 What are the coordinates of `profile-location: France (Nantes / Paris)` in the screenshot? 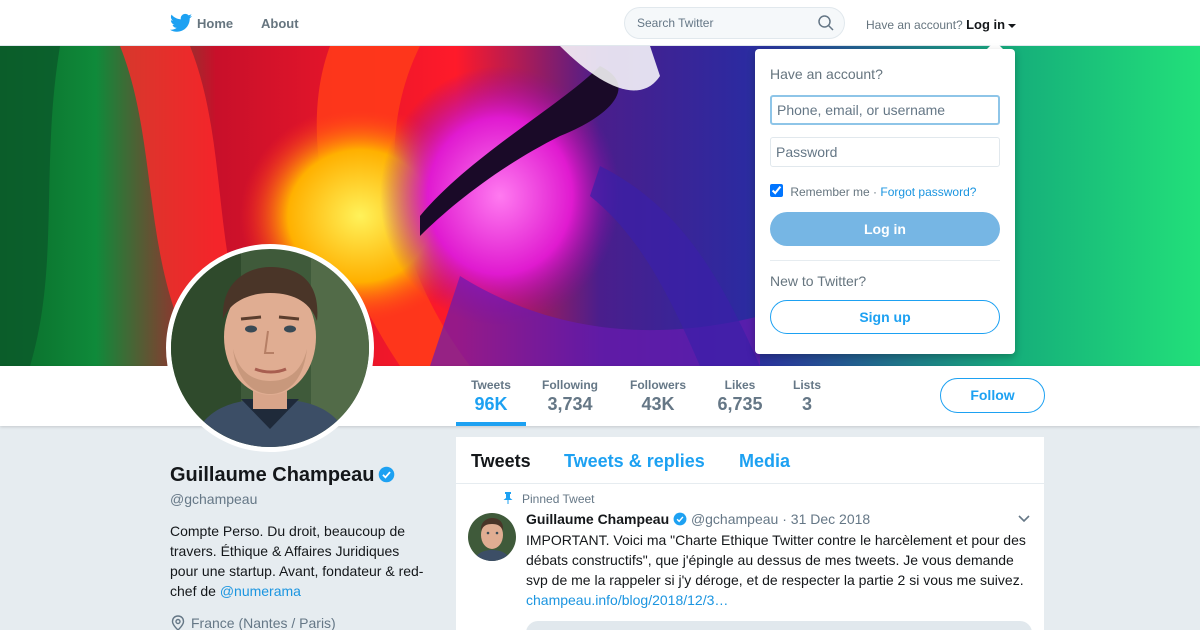 It's located at (253, 622).